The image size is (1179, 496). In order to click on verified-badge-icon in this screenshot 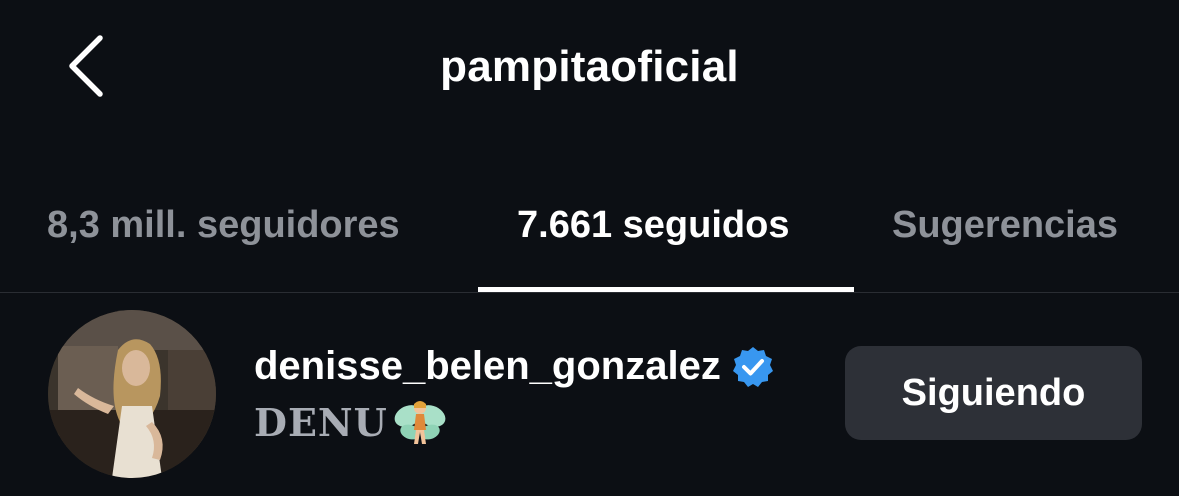, I will do `click(753, 367)`.